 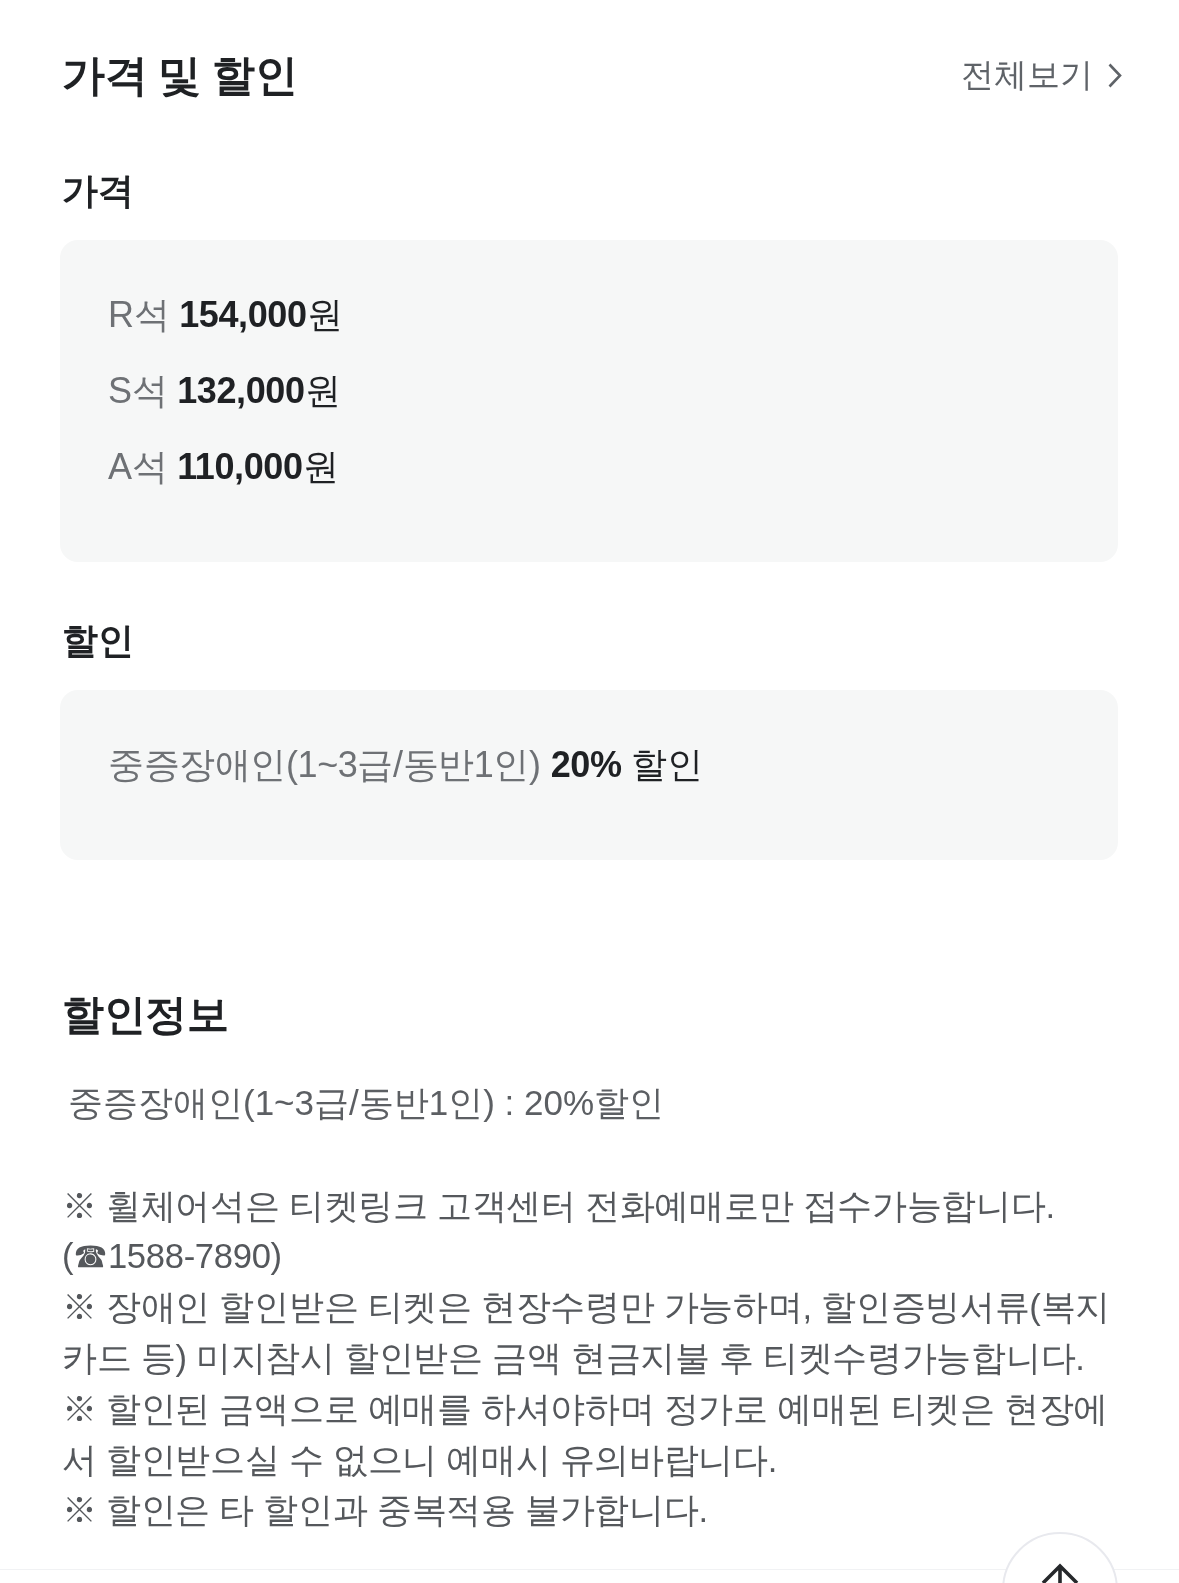 I want to click on seat-grade-label: R석, so click(x=139, y=315).